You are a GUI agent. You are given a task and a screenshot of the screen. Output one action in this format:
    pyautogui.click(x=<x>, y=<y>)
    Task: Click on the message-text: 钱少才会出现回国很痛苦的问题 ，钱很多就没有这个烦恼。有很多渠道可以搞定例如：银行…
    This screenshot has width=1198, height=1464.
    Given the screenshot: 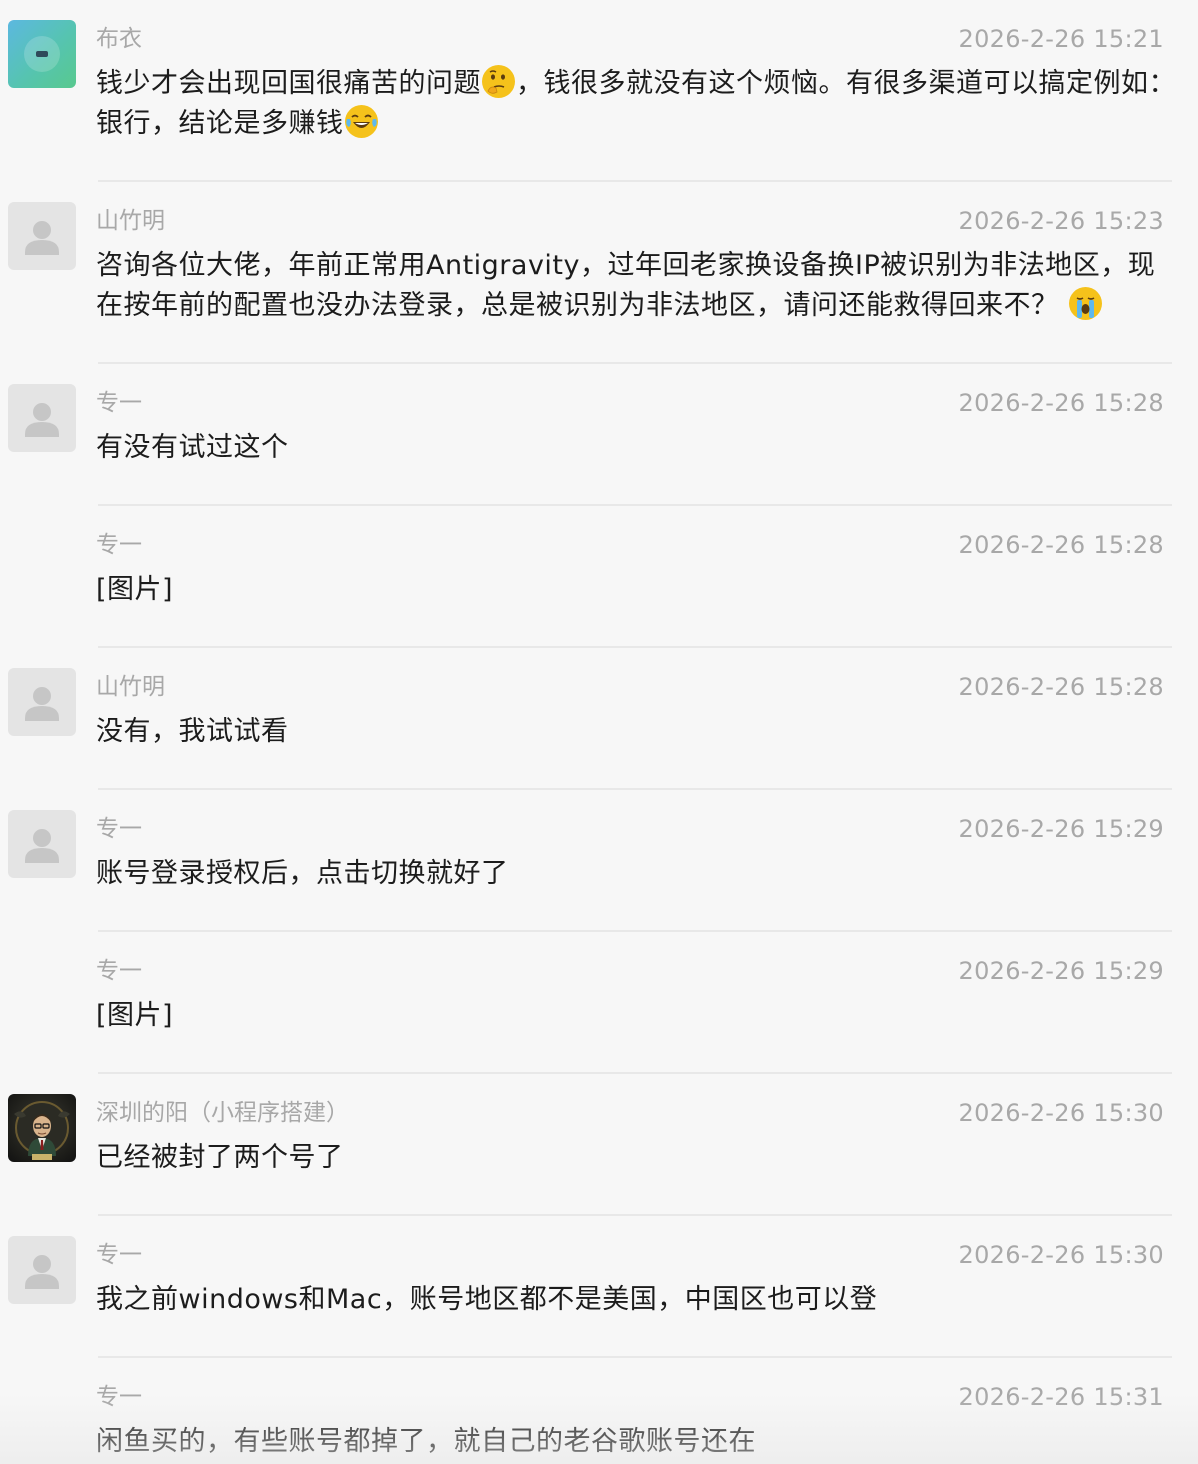 What is the action you would take?
    pyautogui.click(x=636, y=104)
    